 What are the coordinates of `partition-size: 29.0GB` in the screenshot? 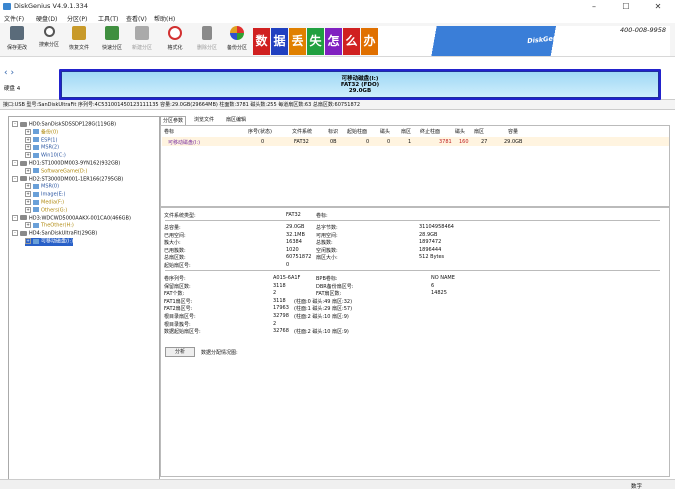 It's located at (360, 91).